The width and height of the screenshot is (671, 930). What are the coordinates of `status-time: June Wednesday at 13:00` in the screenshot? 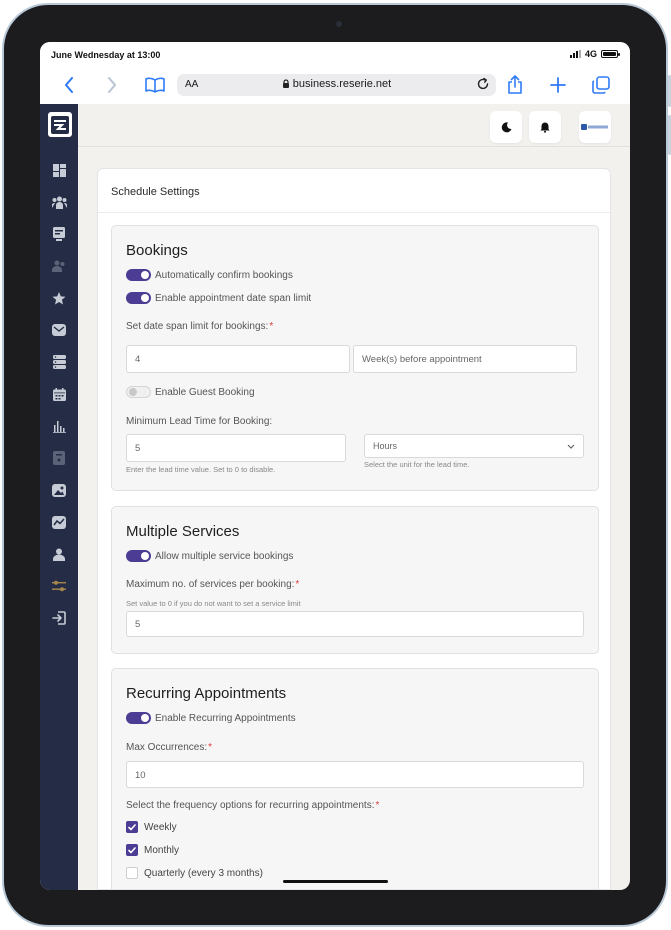 It's located at (106, 55).